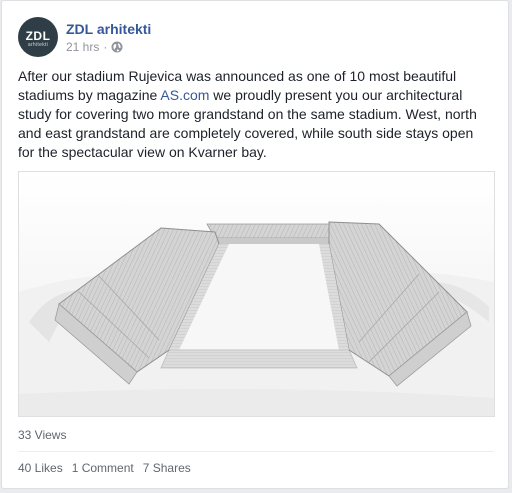  Describe the element at coordinates (167, 468) in the screenshot. I see `shares-count: 7 Shares` at that location.